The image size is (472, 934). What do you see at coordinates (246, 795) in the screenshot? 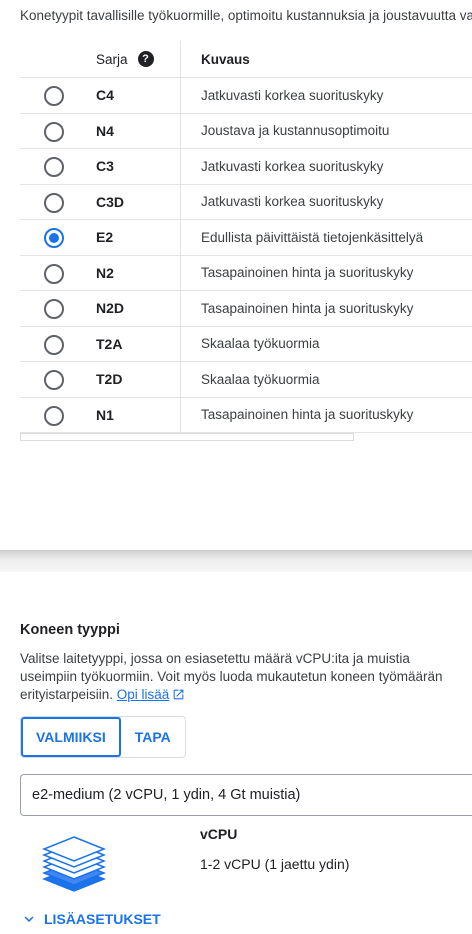
I see `machine-type-select: e2-medium (2 vCPU, 1 ydin, 4 Gt muistia)` at bounding box center [246, 795].